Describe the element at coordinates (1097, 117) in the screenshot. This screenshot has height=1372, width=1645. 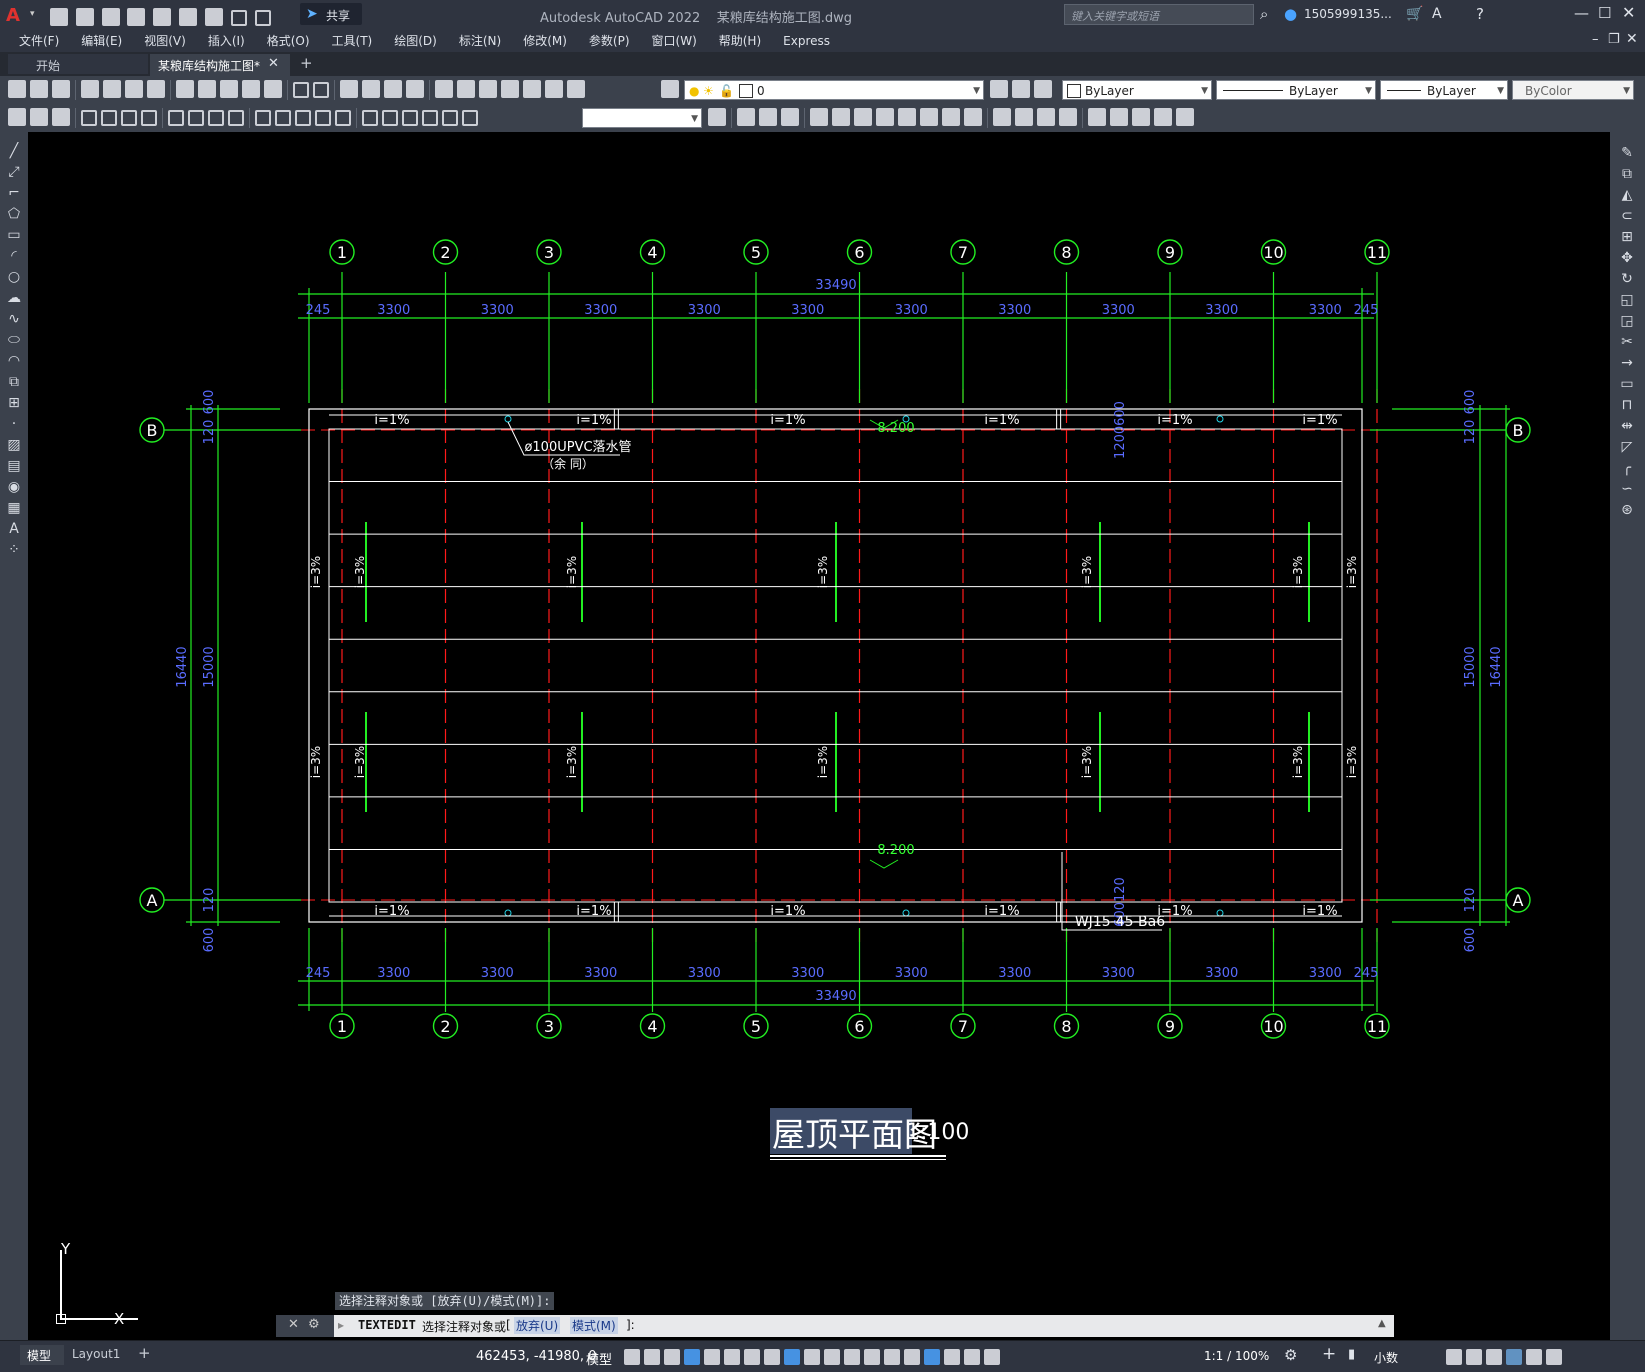
I see `explode-icon` at that location.